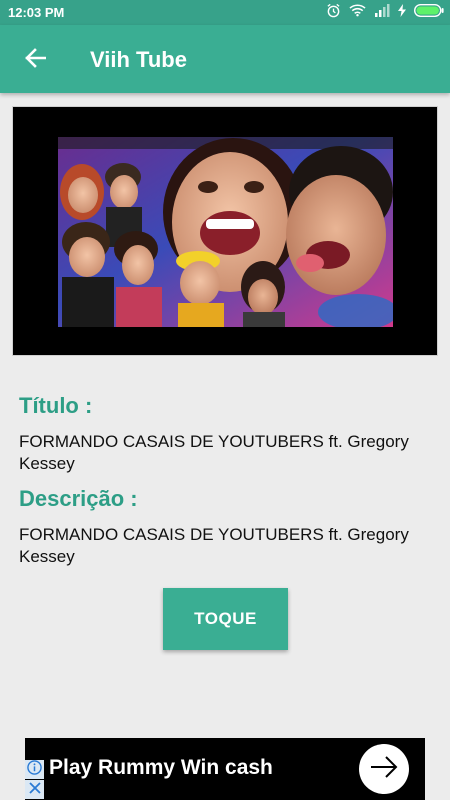 The height and width of the screenshot is (800, 450). What do you see at coordinates (428, 12) in the screenshot?
I see `battery-icon` at bounding box center [428, 12].